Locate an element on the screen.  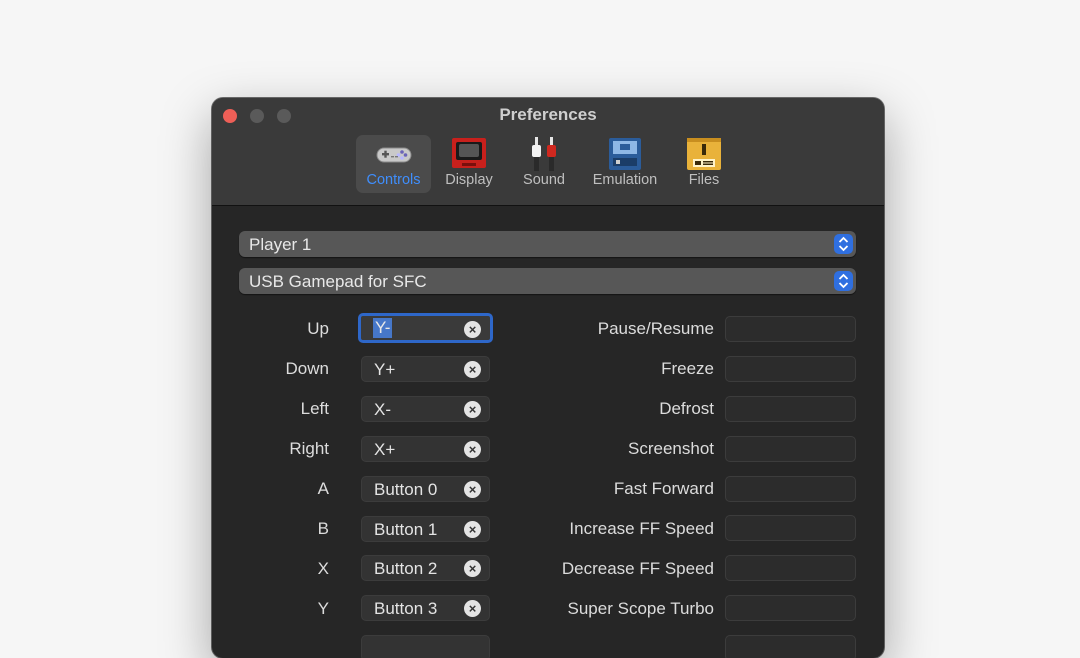
binding-field-x: Button 2 × is located at coordinates (425, 568).